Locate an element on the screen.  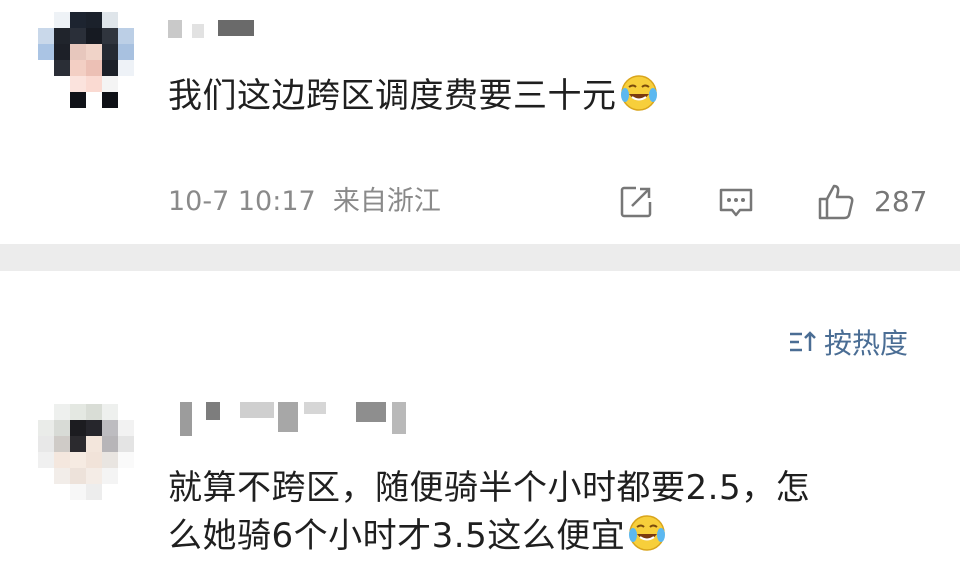
sort-icon is located at coordinates (803, 341).